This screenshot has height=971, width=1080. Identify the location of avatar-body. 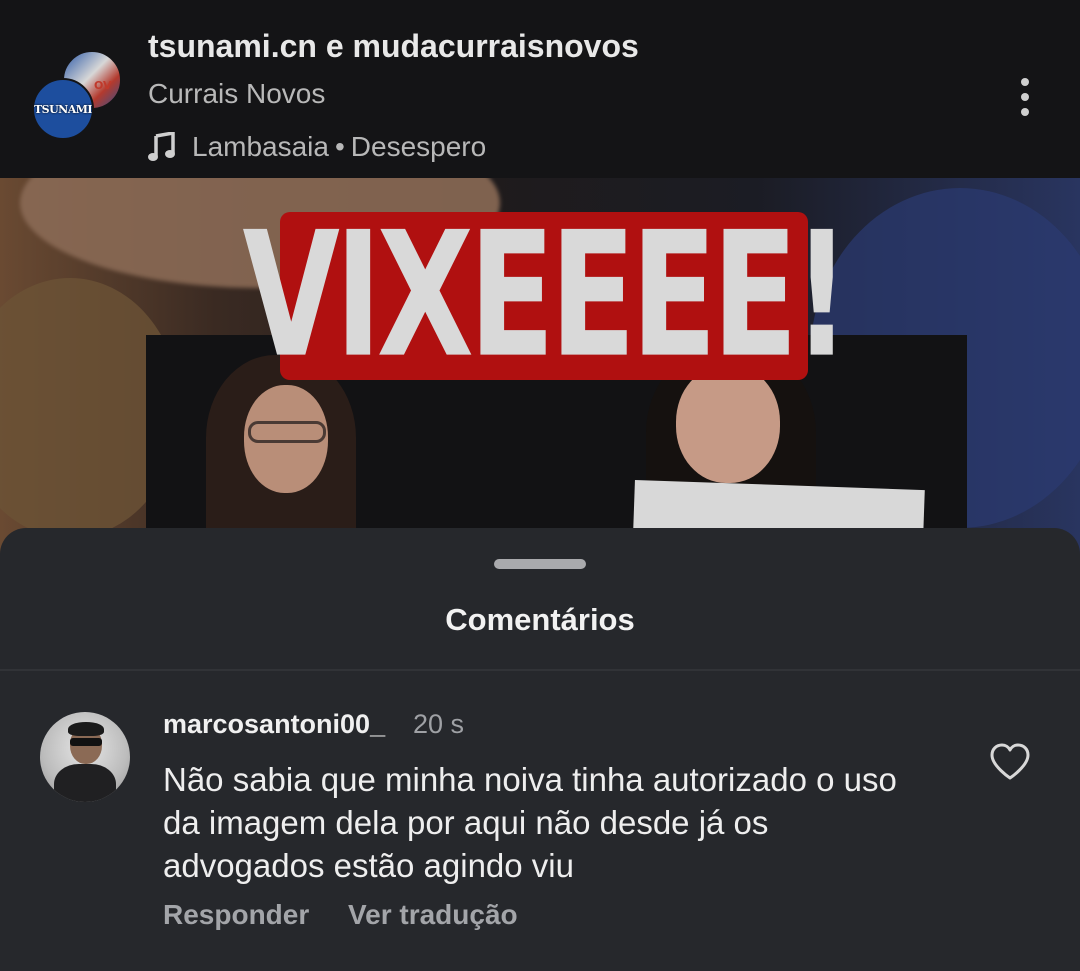
(85, 783).